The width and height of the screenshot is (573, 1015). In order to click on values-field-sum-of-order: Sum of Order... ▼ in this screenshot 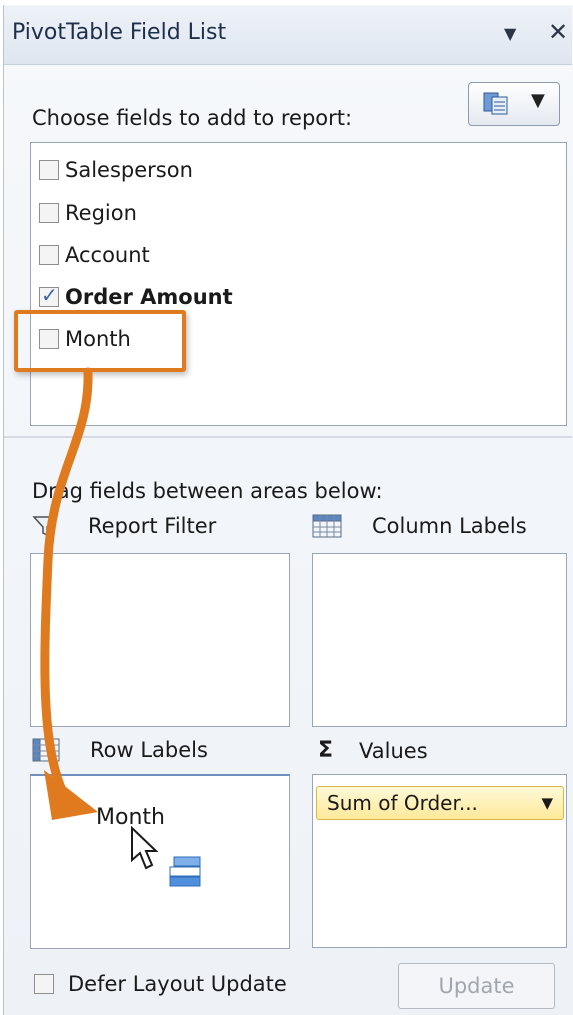, I will do `click(440, 803)`.